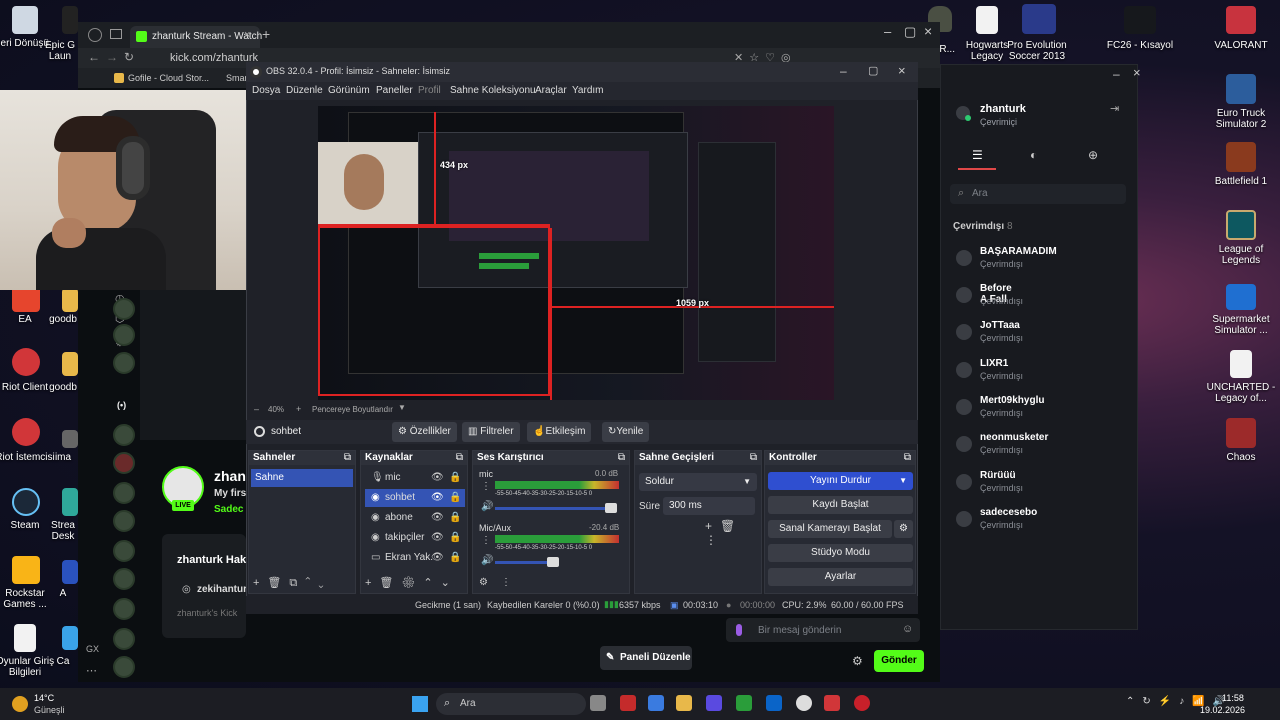 The image size is (1280, 720). I want to click on source-controls: +🗑⚙⌃⌄, so click(411, 582).